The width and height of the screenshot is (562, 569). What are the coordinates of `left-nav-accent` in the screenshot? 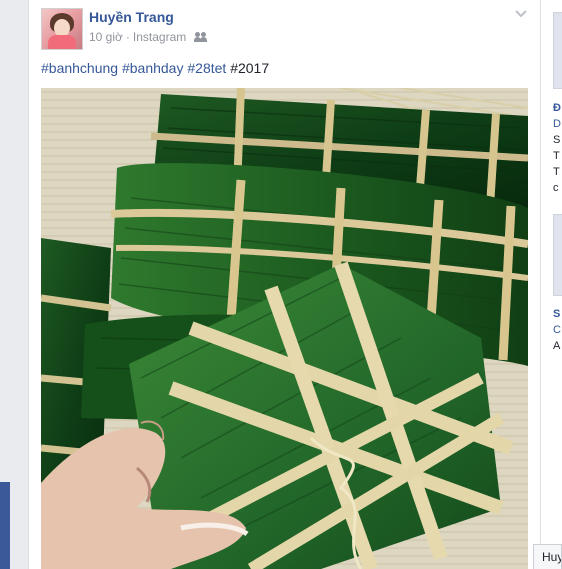 It's located at (5, 525).